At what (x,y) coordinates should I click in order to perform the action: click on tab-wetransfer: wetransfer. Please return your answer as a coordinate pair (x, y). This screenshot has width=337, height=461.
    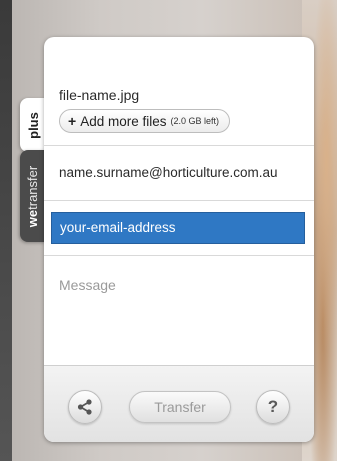
    Looking at the image, I should click on (33, 196).